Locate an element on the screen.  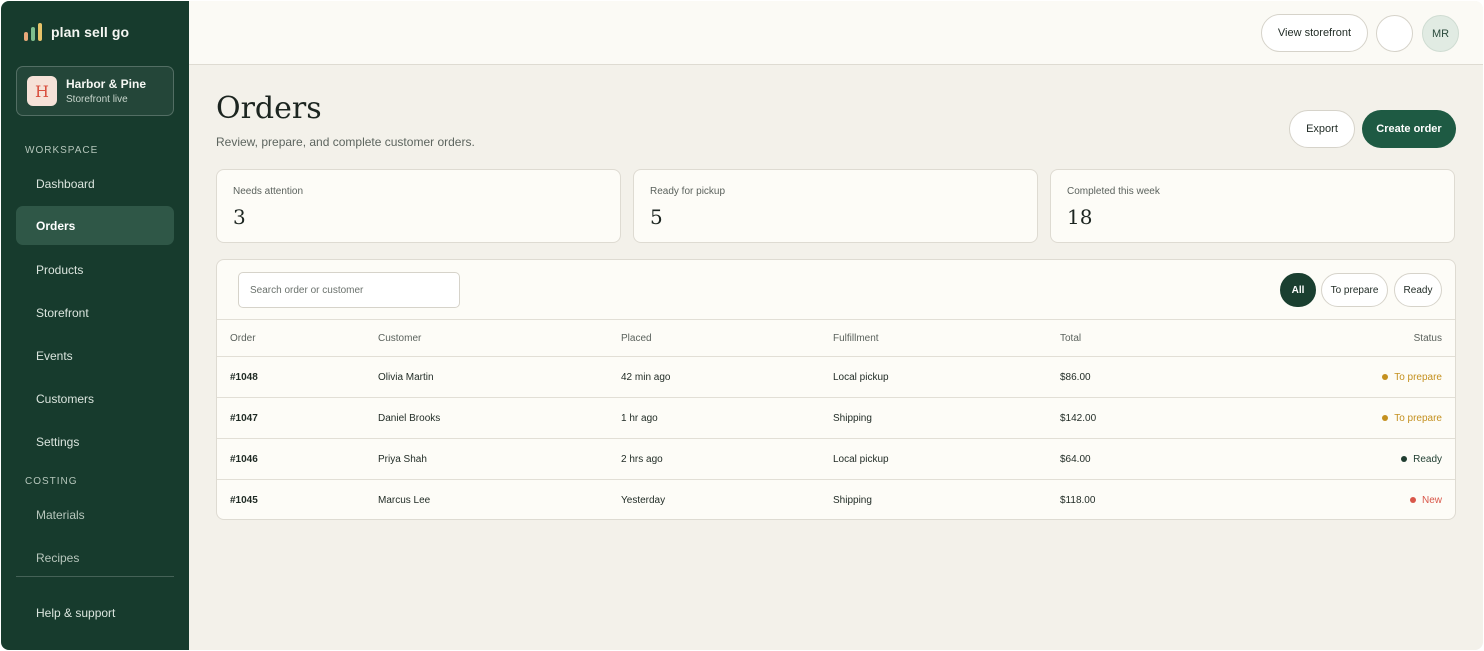
stat-label: Completed this week is located at coordinates (1113, 191).